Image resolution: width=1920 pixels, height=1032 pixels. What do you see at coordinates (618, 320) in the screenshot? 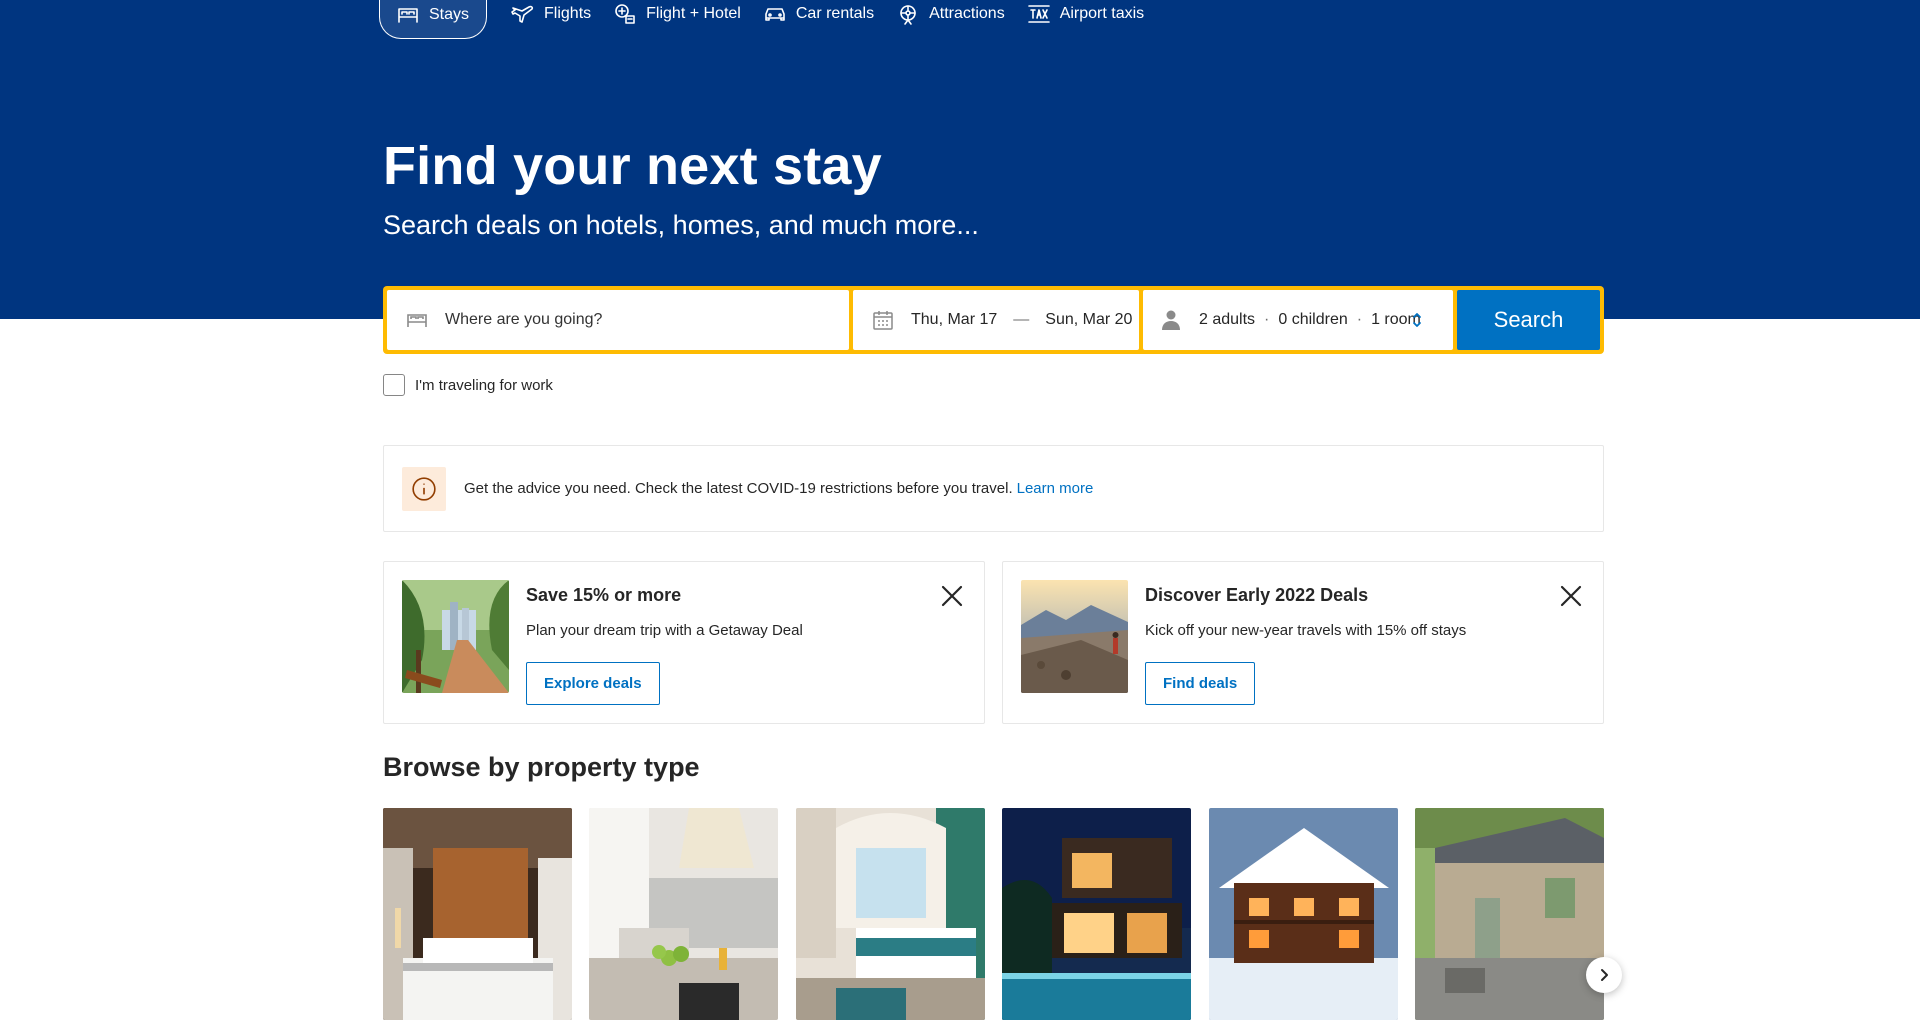
I see `destination-field: Where are you going?` at bounding box center [618, 320].